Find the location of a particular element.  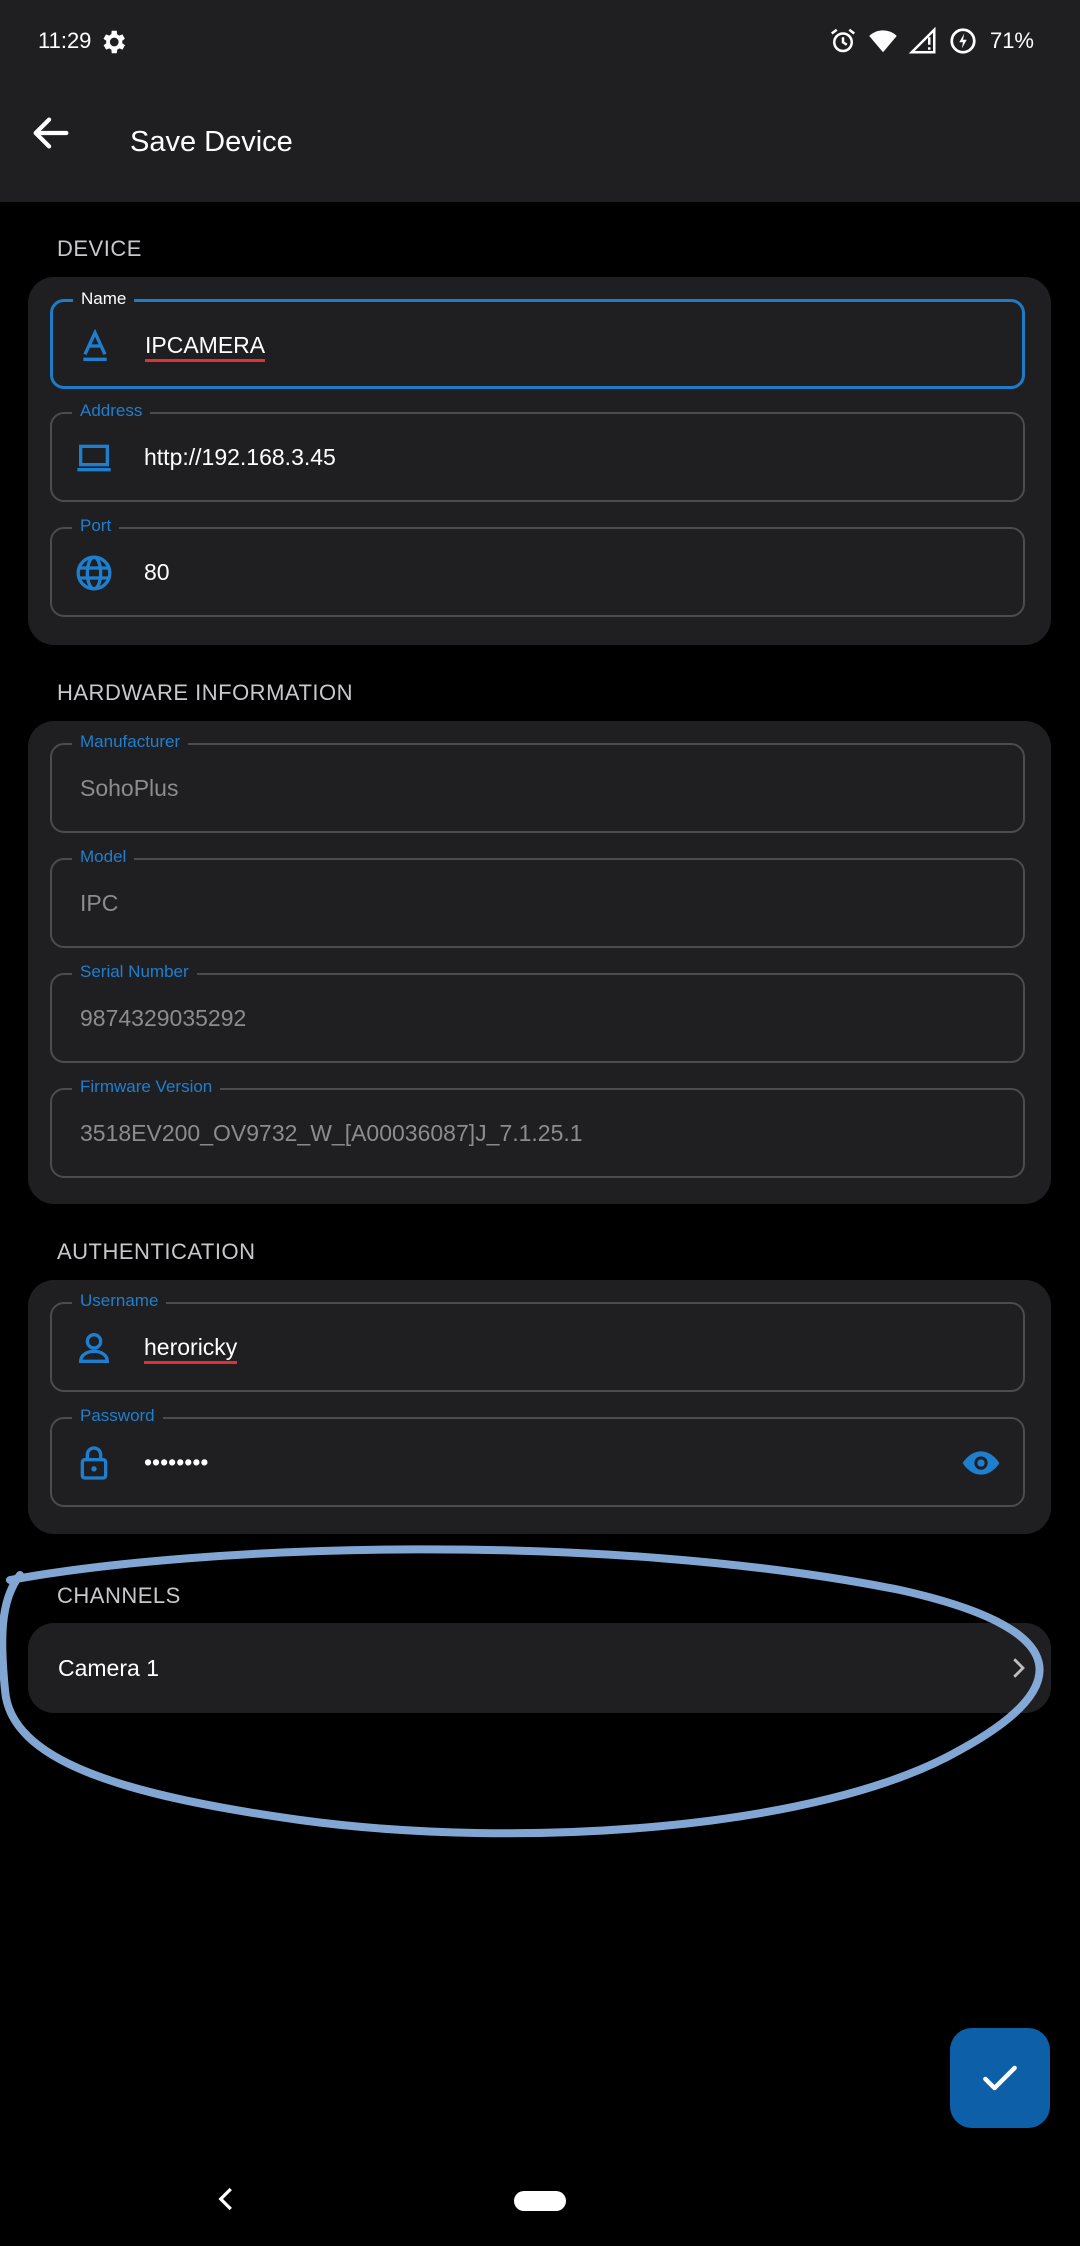

section-auth-label: AUTHENTICATION is located at coordinates (156, 1251).